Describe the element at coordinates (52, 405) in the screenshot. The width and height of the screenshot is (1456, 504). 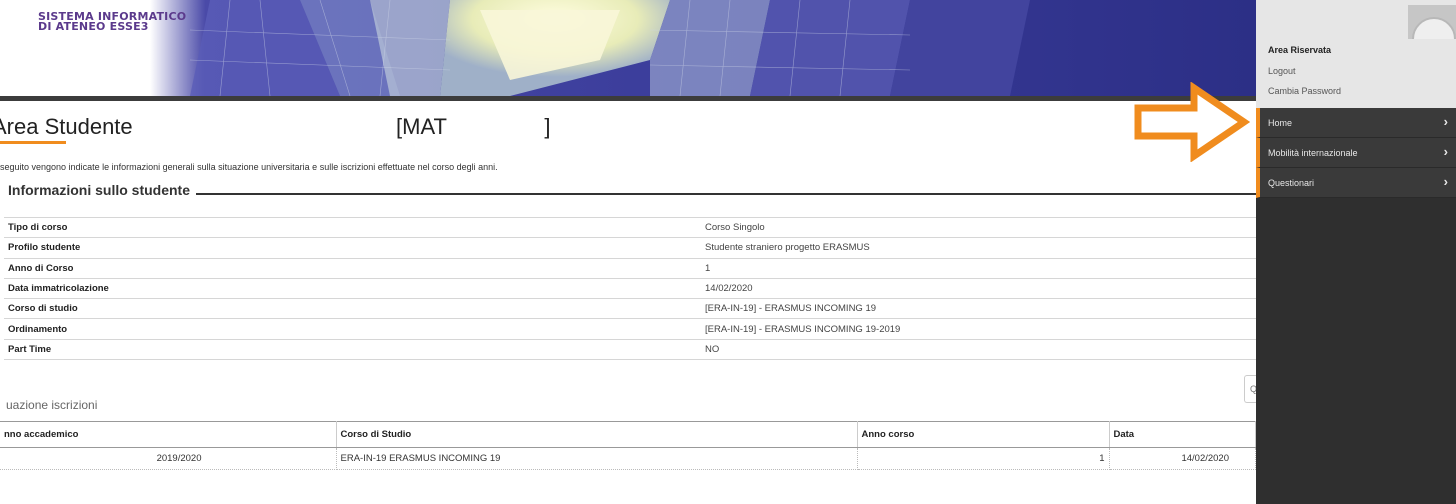
I see `iscrizioni-heading: uazione iscrizioni` at that location.